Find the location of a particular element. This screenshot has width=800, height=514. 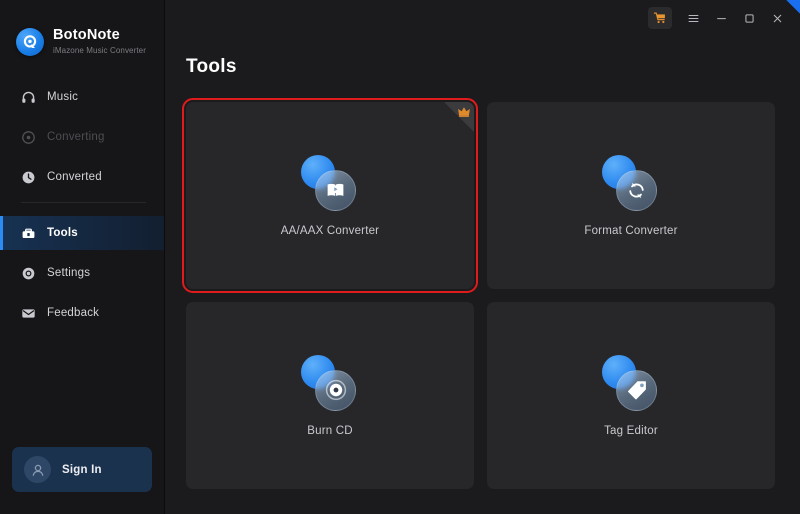

close-icon is located at coordinates (777, 18).